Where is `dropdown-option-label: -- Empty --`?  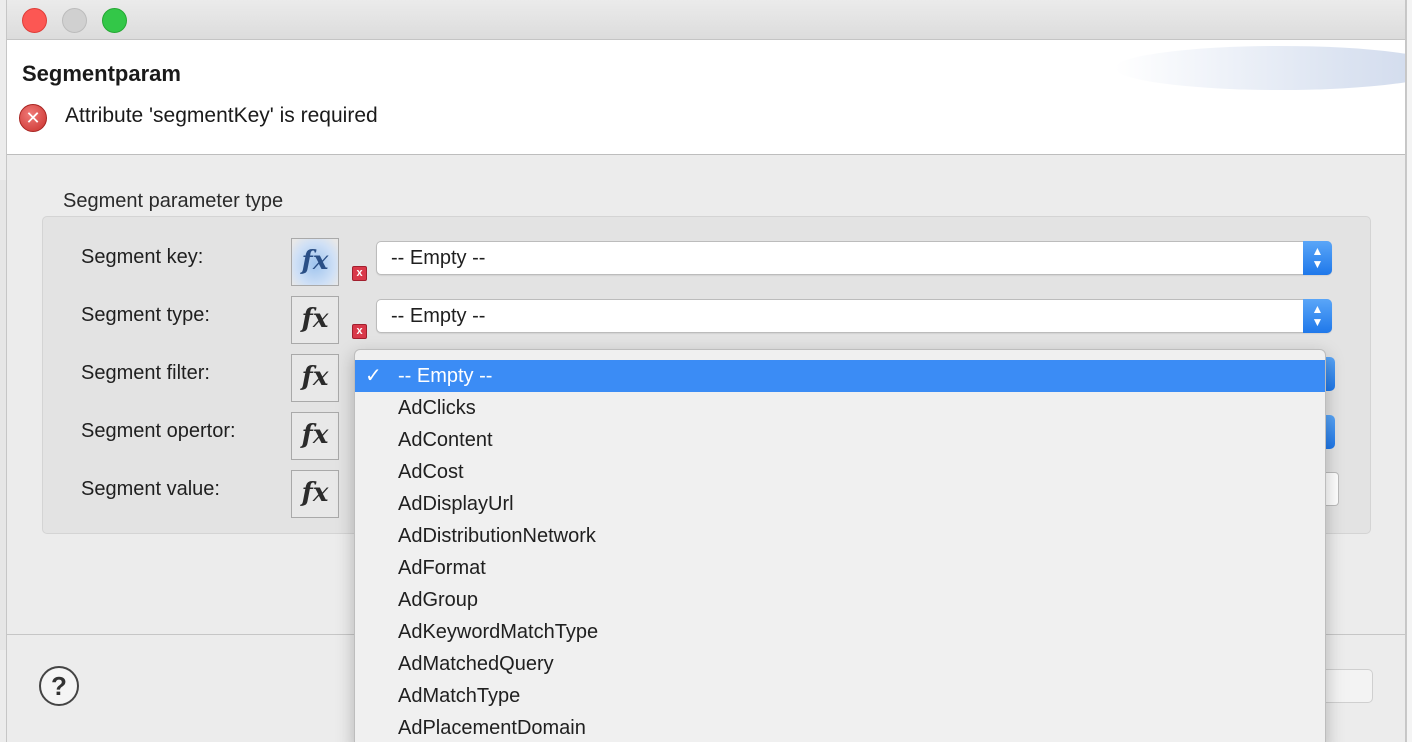 dropdown-option-label: -- Empty -- is located at coordinates (445, 376).